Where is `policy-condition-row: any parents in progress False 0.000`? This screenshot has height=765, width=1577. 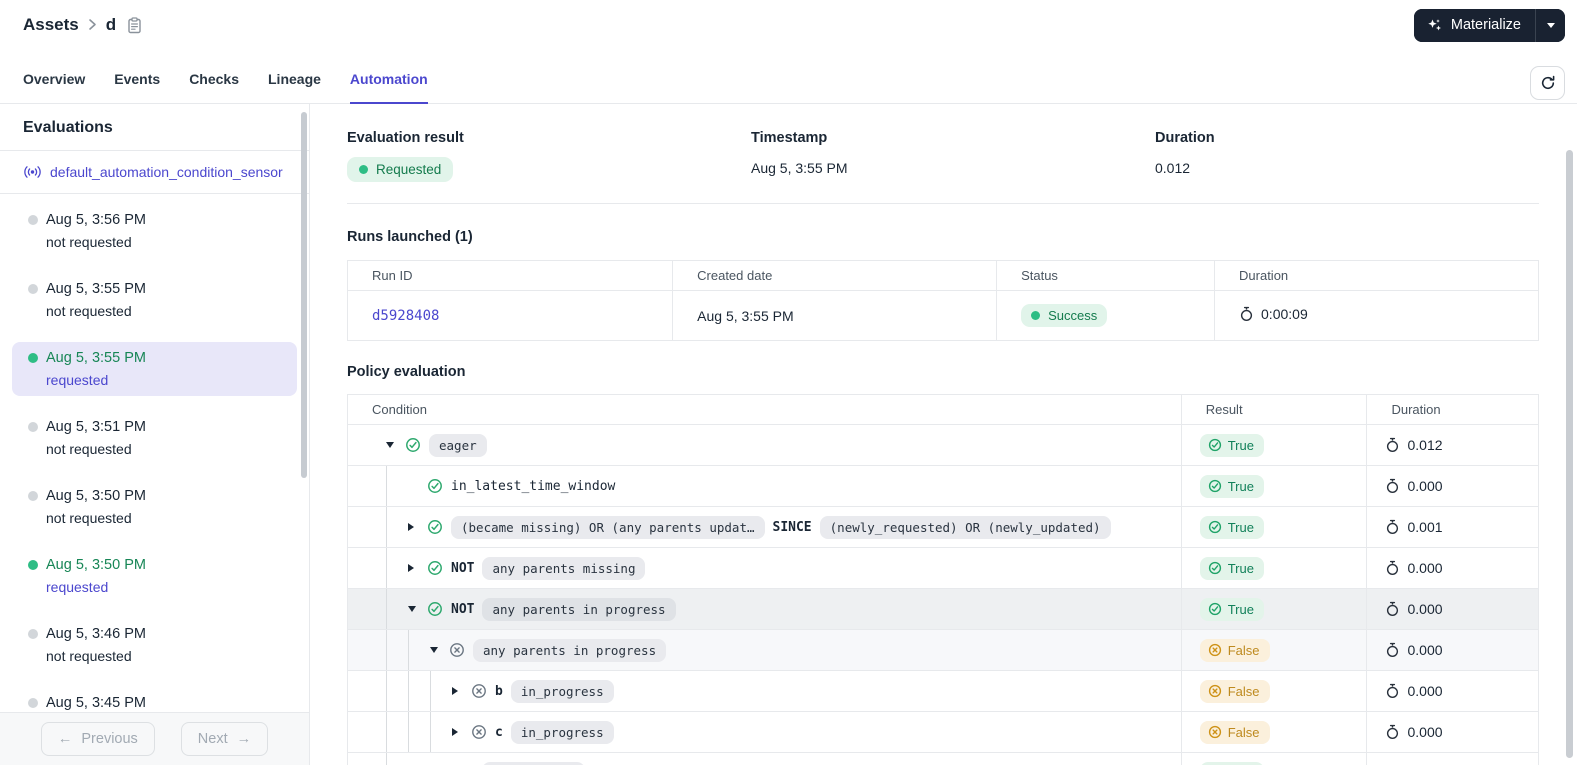
policy-condition-row: any parents in progress False 0.000 is located at coordinates (943, 650).